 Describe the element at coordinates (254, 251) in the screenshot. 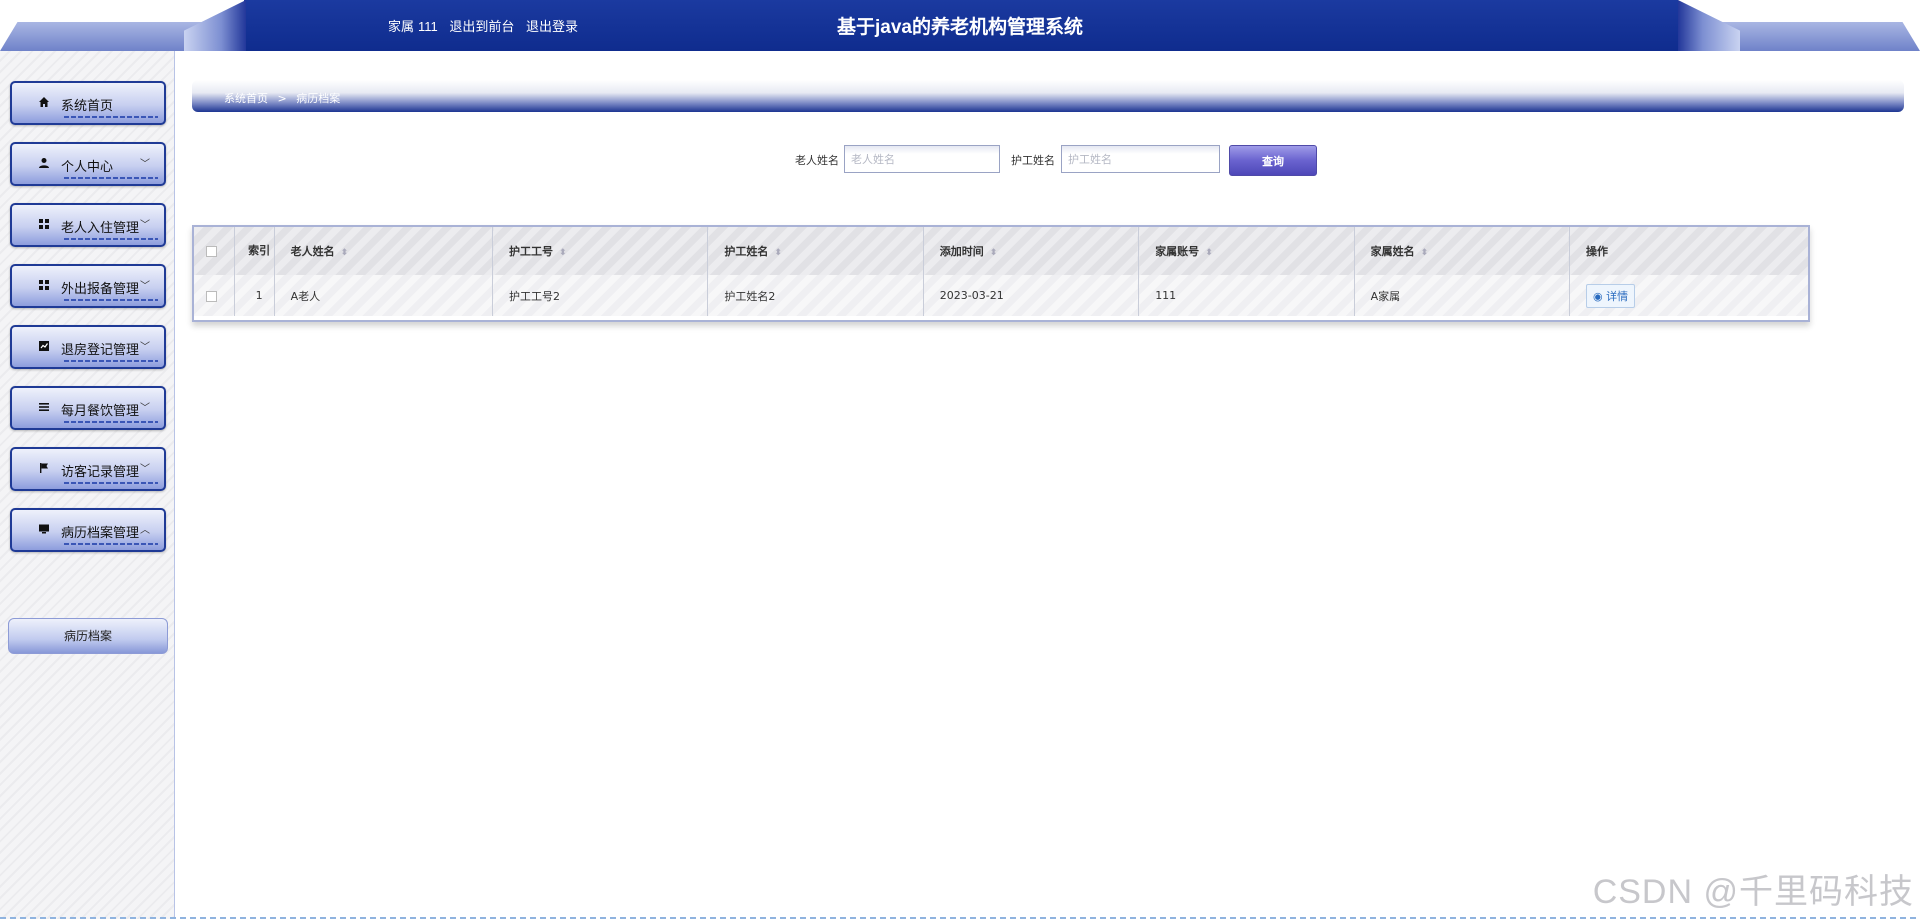

I see `header-index: 索引` at that location.